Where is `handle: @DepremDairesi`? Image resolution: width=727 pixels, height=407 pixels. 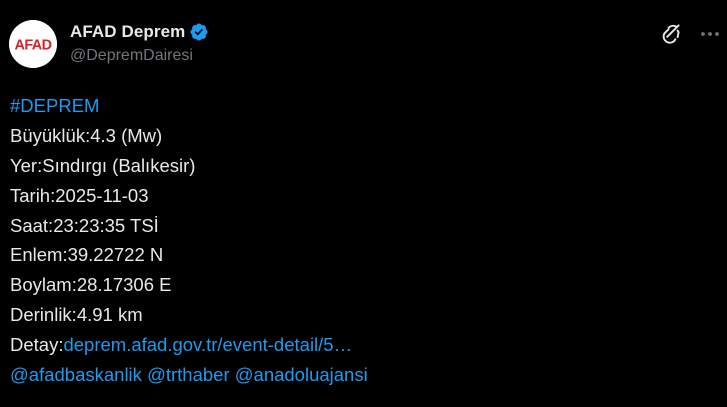
handle: @DepremDairesi is located at coordinates (139, 56).